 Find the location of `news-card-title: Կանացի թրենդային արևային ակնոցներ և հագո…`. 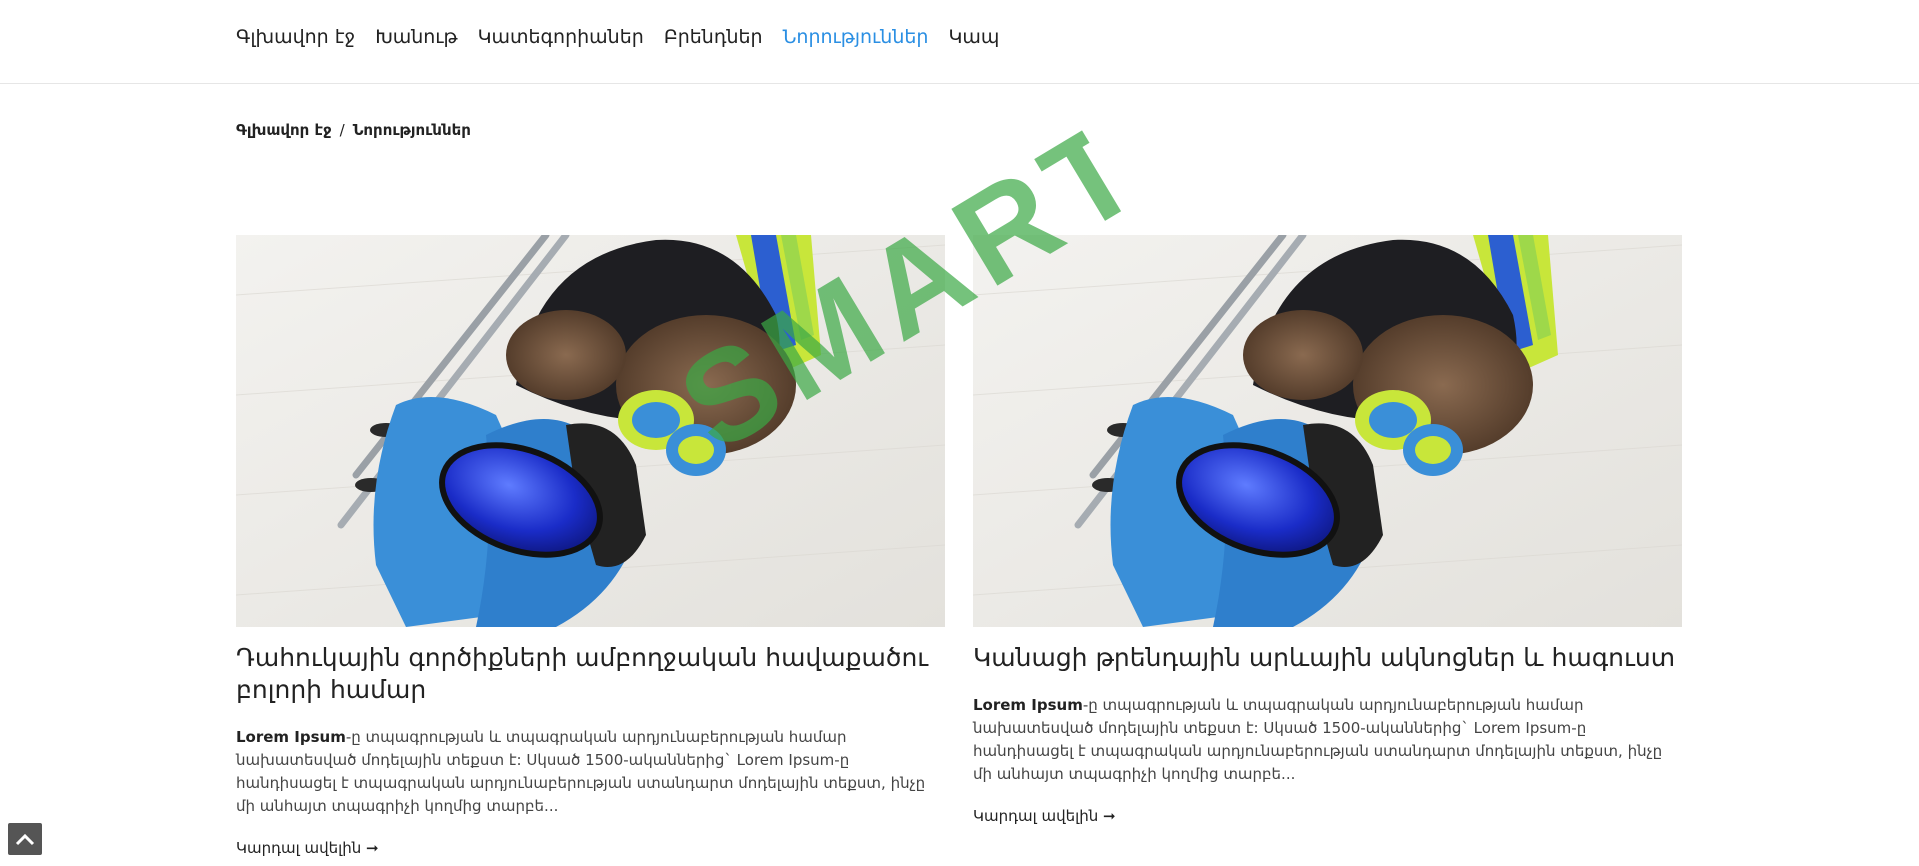

news-card-title: Կանացի թրենդային արևային ակնոցներ և հագո… is located at coordinates (1327, 658).